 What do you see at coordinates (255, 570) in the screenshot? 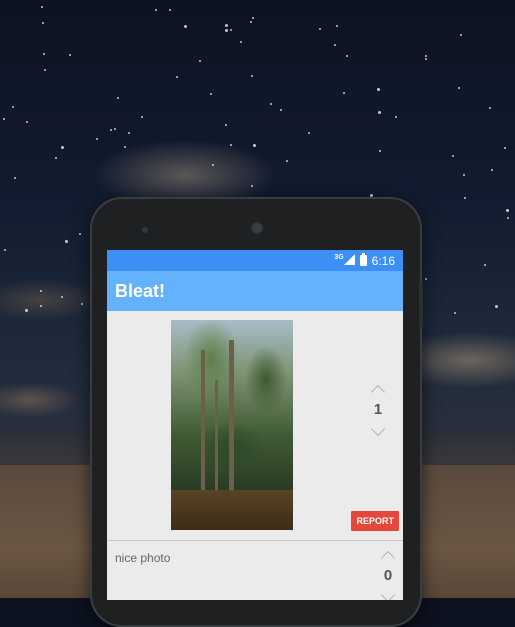
I see `list-item: nice photo 0` at bounding box center [255, 570].